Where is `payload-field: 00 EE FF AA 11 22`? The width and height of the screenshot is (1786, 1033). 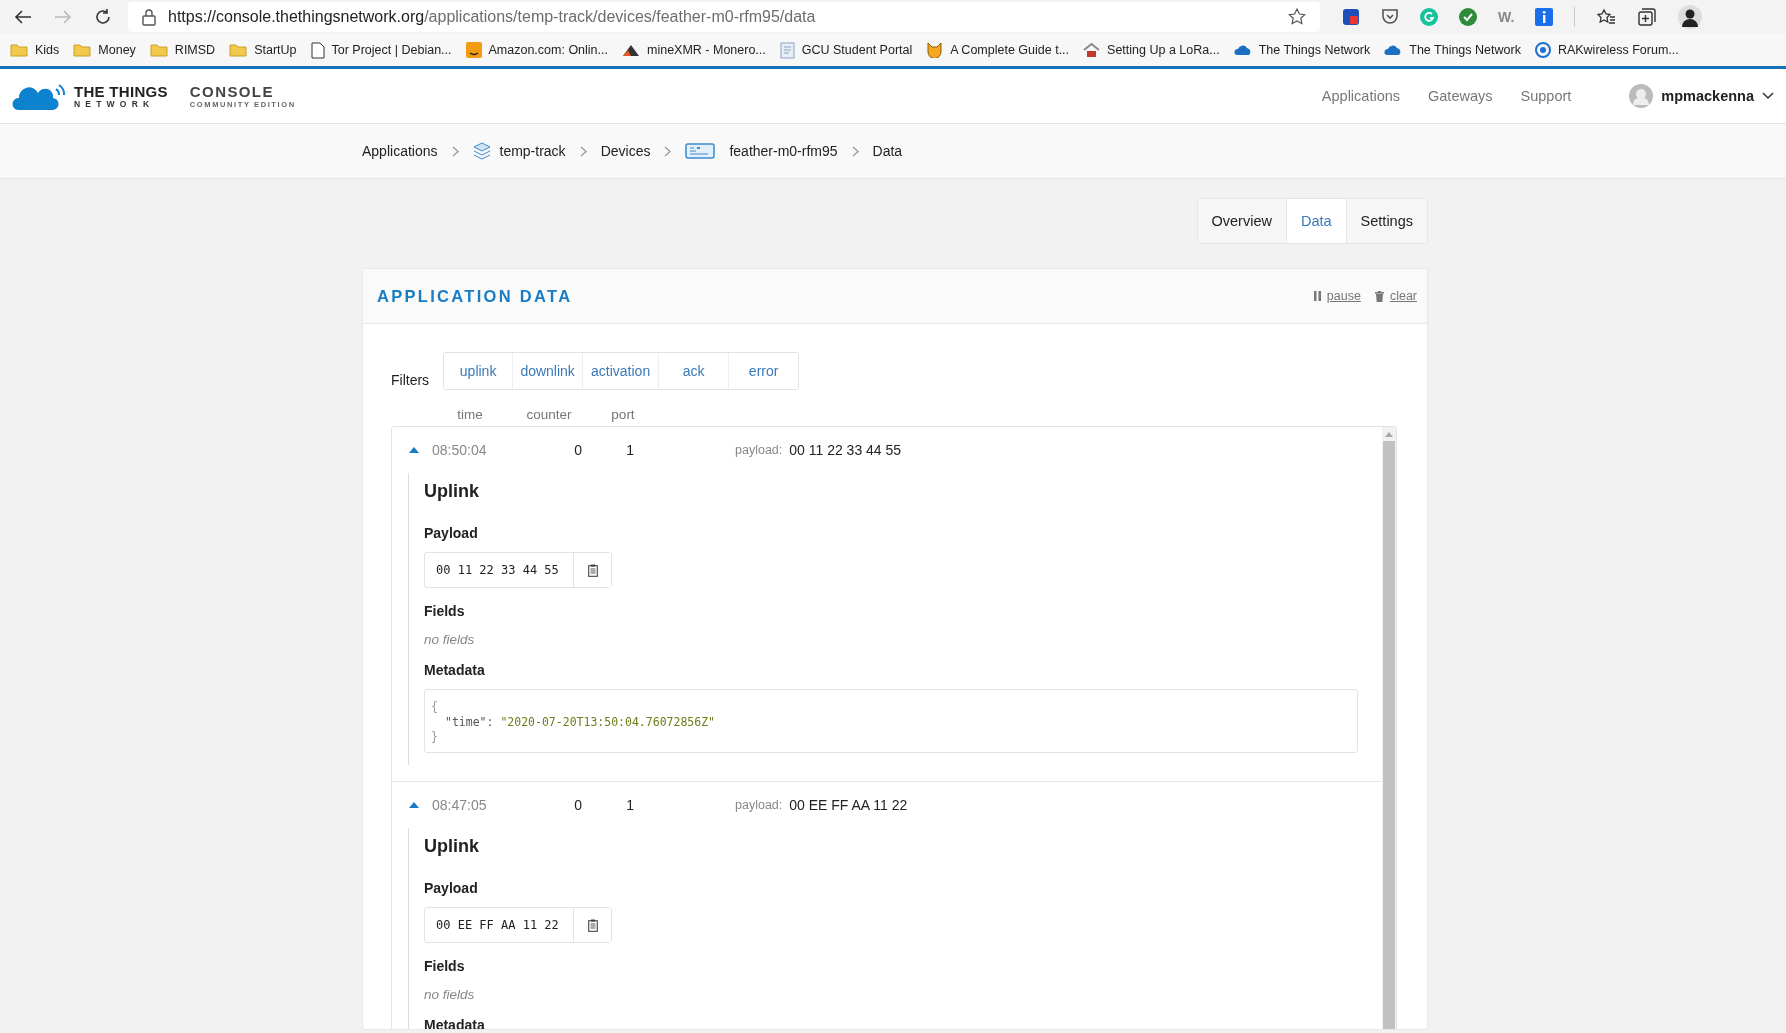 payload-field: 00 EE FF AA 11 22 is located at coordinates (518, 925).